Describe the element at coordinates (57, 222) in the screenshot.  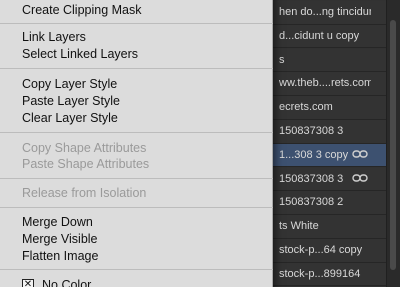
I see `menu-item-merge-down: Merge Down` at that location.